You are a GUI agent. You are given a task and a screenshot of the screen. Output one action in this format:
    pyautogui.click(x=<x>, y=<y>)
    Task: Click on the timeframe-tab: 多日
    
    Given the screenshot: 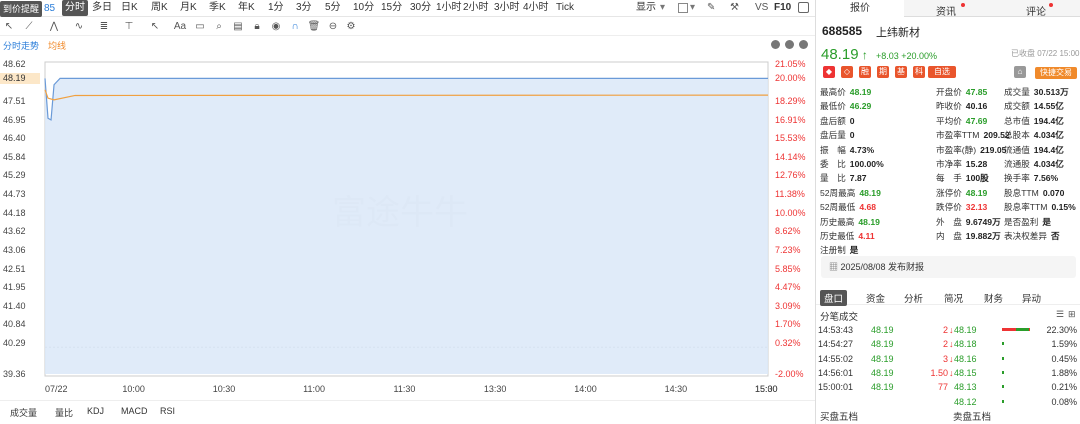 What is the action you would take?
    pyautogui.click(x=102, y=8)
    